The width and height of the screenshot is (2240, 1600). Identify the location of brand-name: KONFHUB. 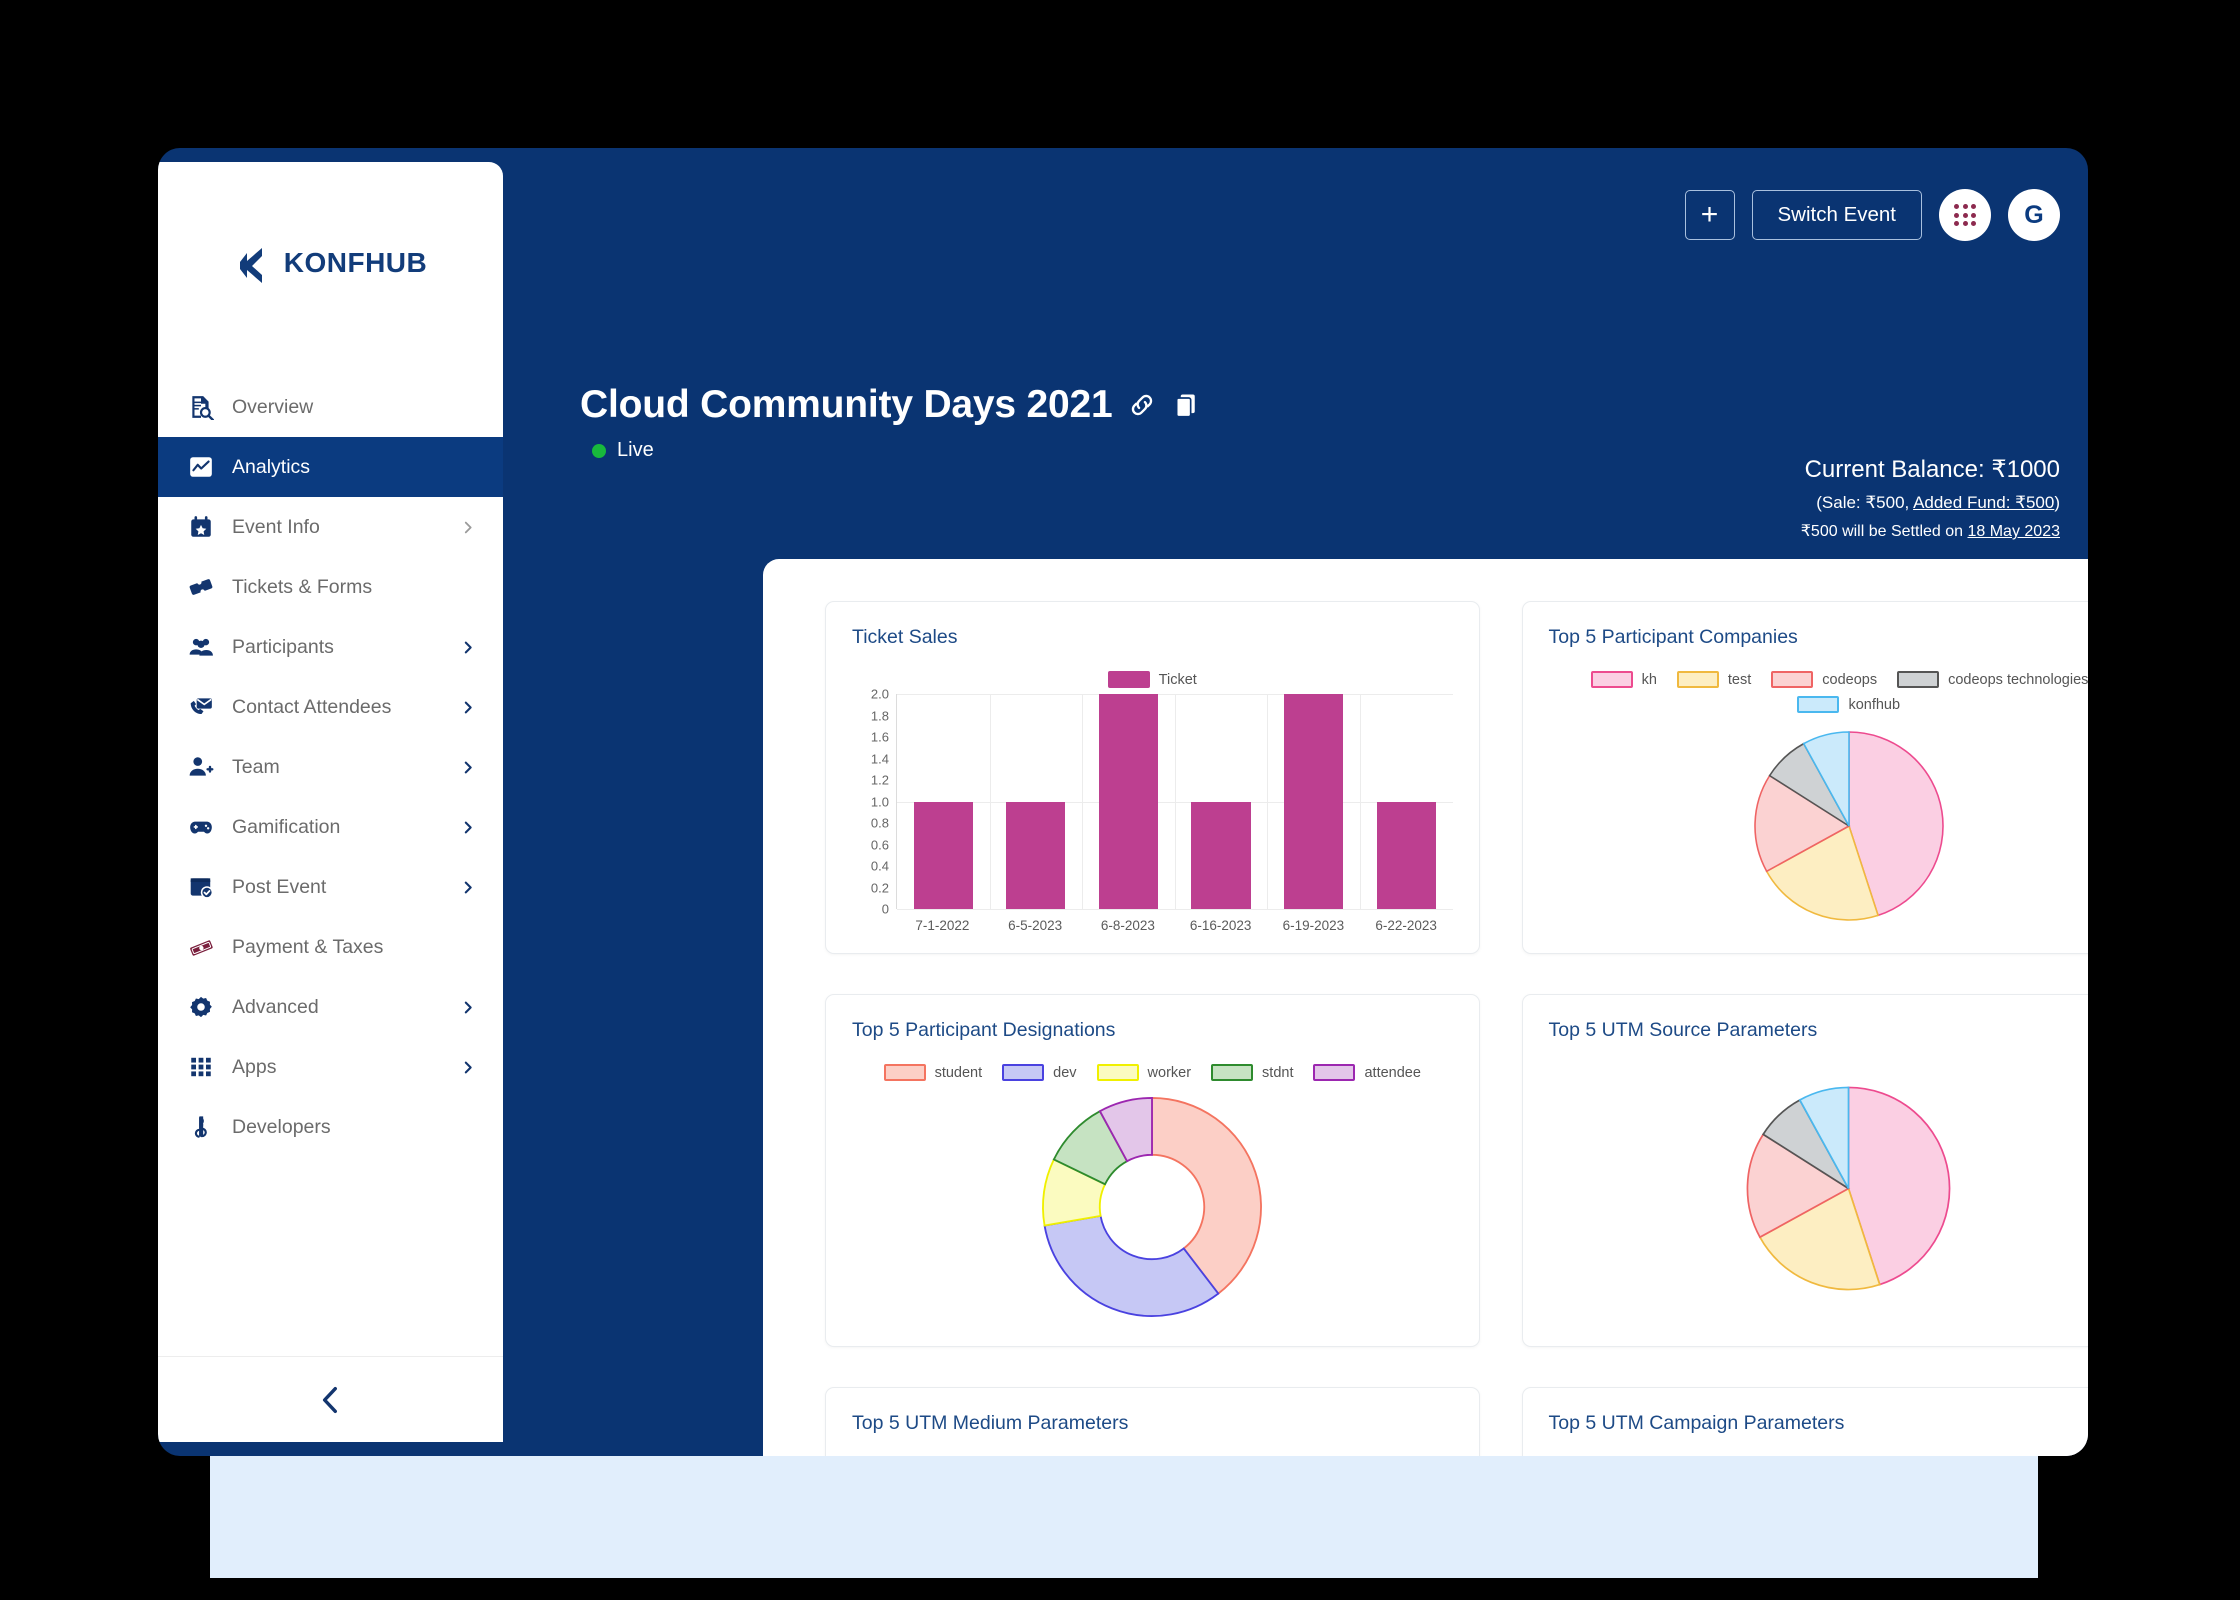
(355, 262).